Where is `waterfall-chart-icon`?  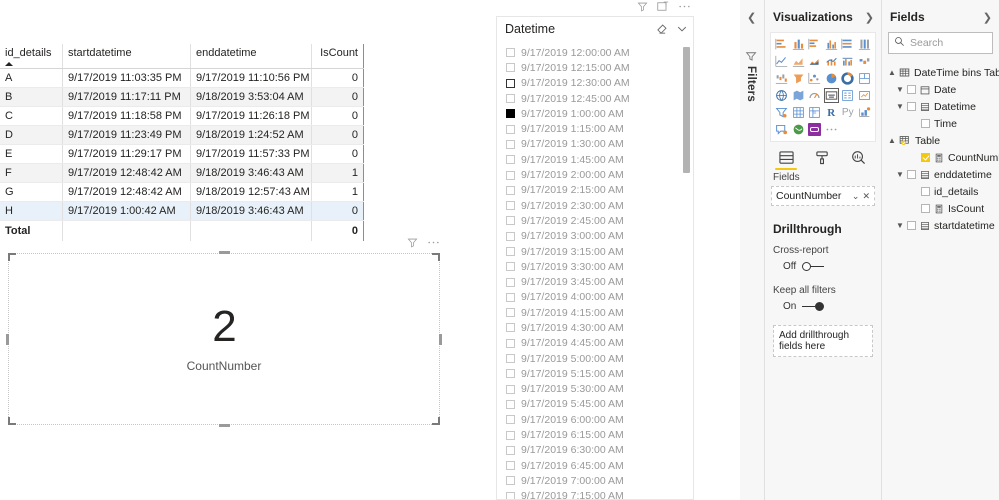 waterfall-chart-icon is located at coordinates (782, 78).